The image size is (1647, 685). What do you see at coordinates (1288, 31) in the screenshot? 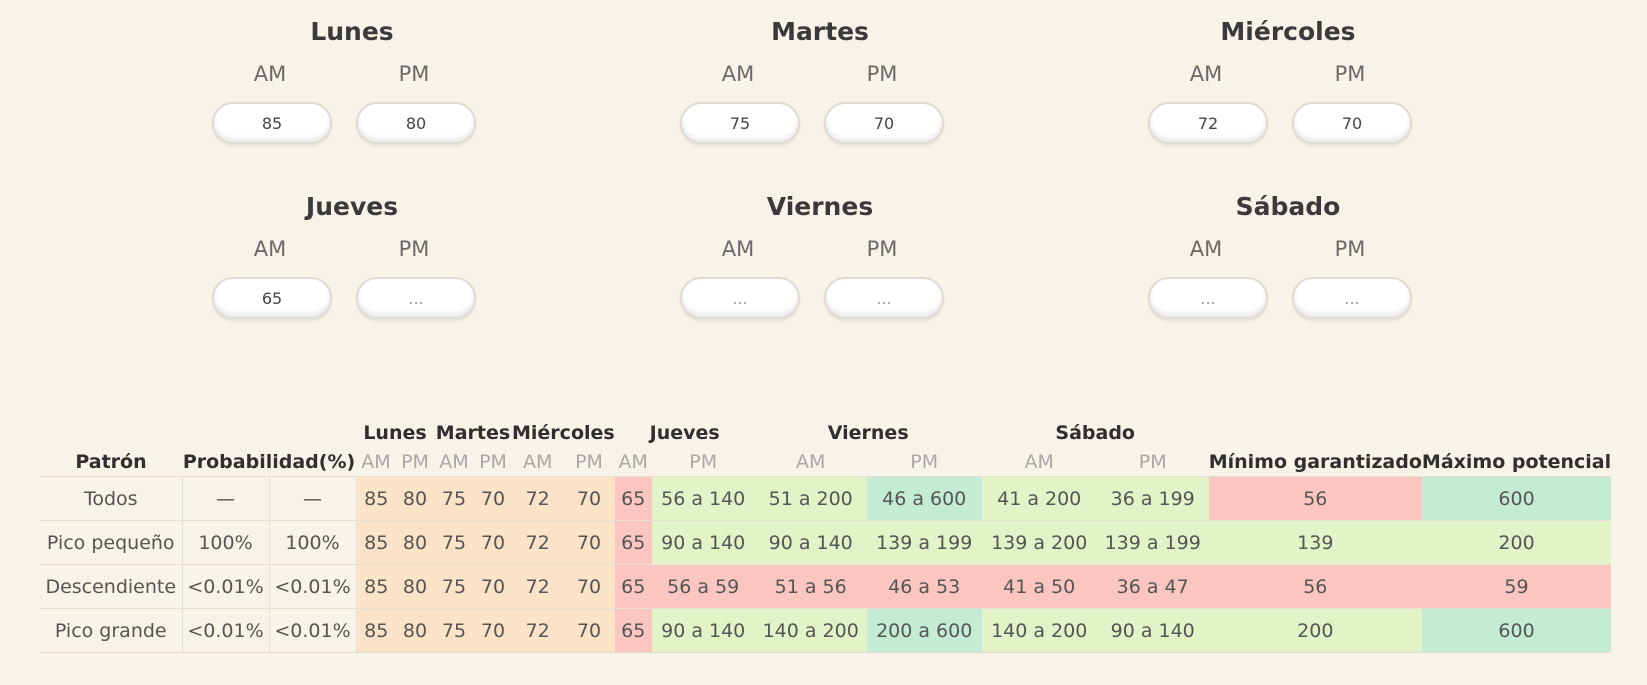
I see `day-title: Miércoles` at bounding box center [1288, 31].